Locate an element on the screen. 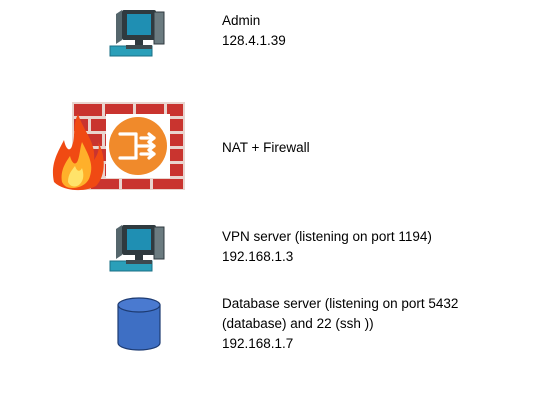 Image resolution: width=560 pixels, height=400 pixels. database-server-line-1: Database server (listening on port 5432 is located at coordinates (340, 303).